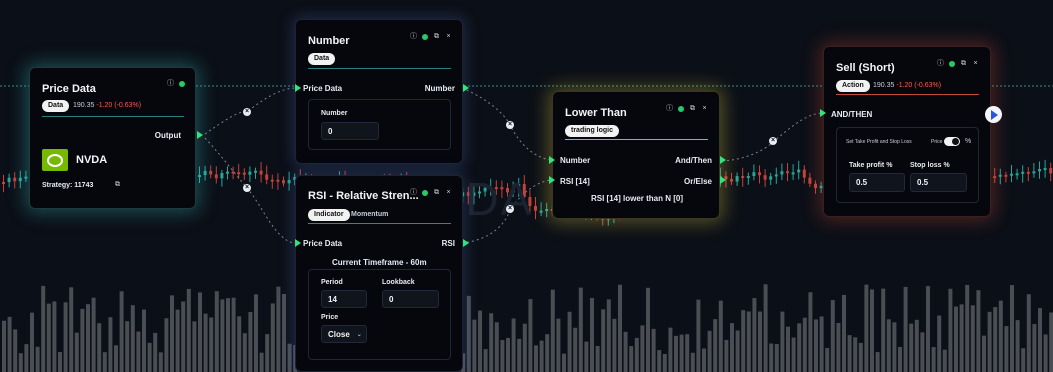 The image size is (1053, 372). I want to click on title-underline, so click(379, 68).